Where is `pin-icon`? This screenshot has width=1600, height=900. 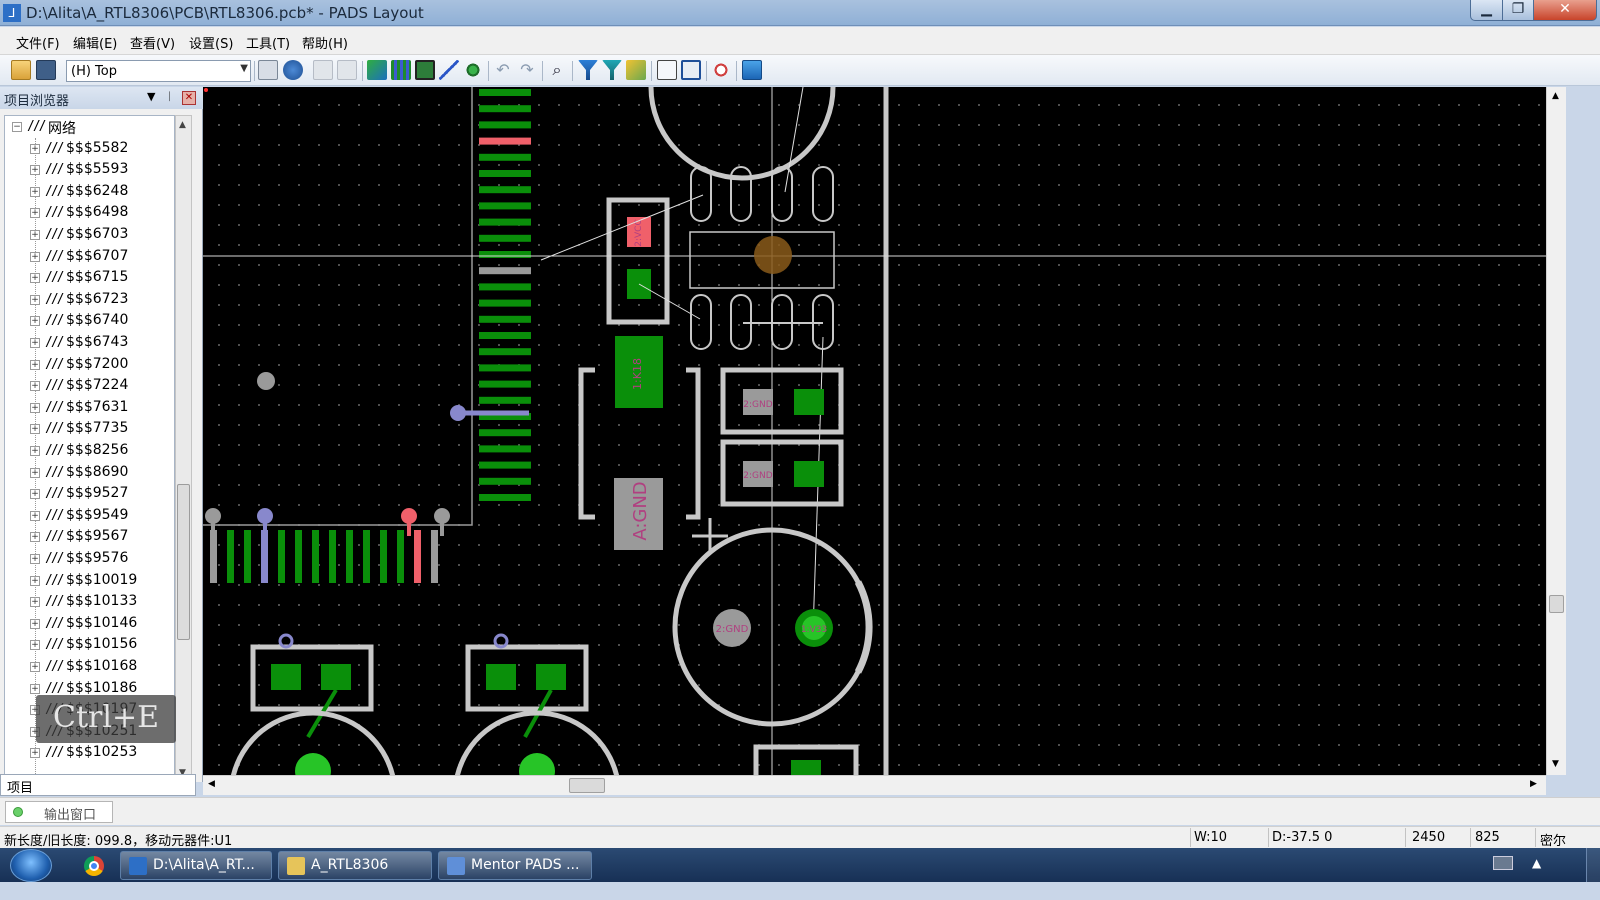 pin-icon is located at coordinates (636, 70).